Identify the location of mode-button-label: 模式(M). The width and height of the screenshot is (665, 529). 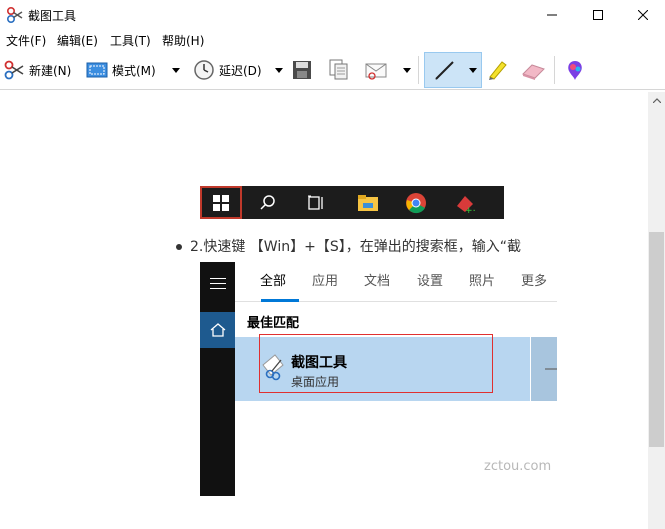
(134, 70).